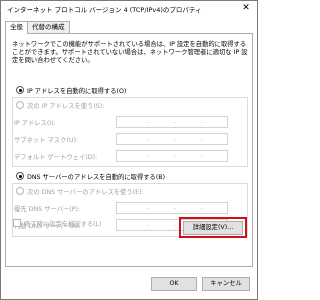 The image size is (320, 300). What do you see at coordinates (104, 10) in the screenshot?
I see `window-title: インターネット プロトコル バージョン 4 (TCP/IPv4)のプロパティ` at bounding box center [104, 10].